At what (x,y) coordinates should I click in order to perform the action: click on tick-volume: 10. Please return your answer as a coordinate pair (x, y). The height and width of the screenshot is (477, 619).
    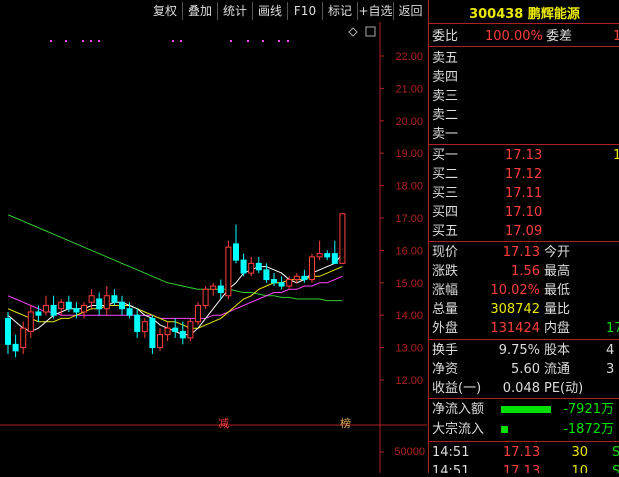
    Looking at the image, I should click on (579, 468).